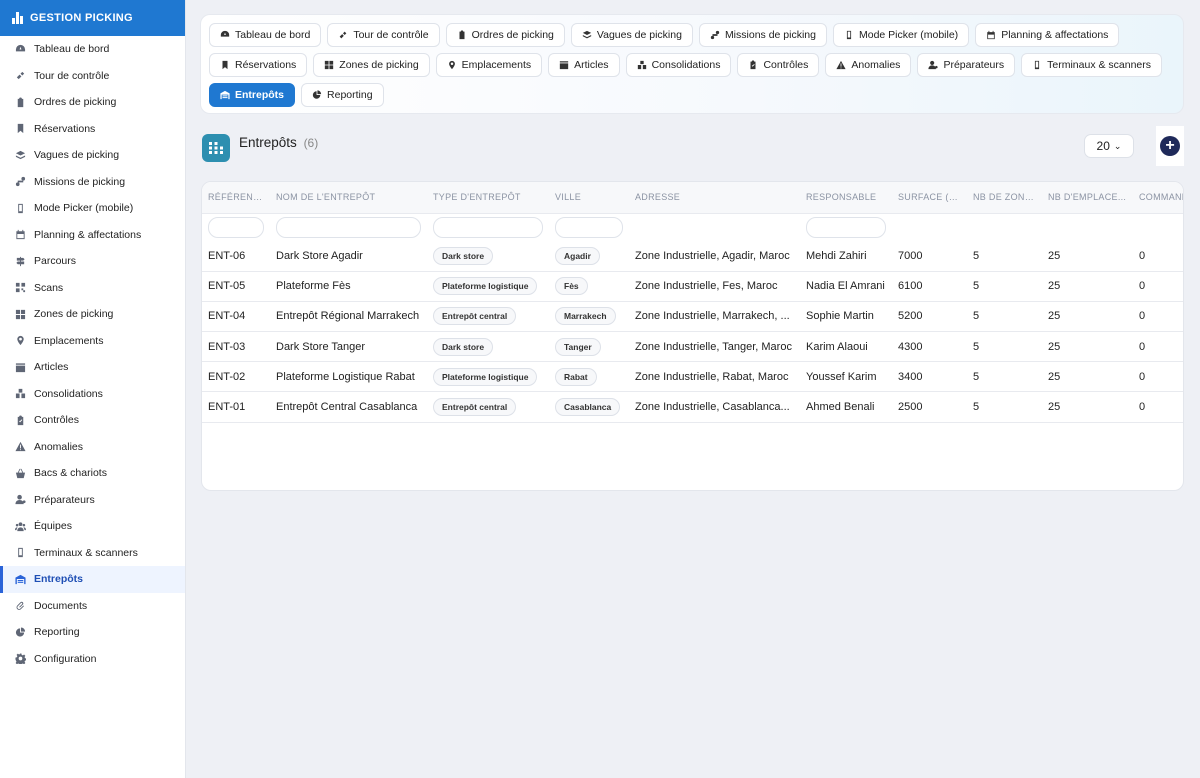  I want to click on filter-type-input, so click(488, 227).